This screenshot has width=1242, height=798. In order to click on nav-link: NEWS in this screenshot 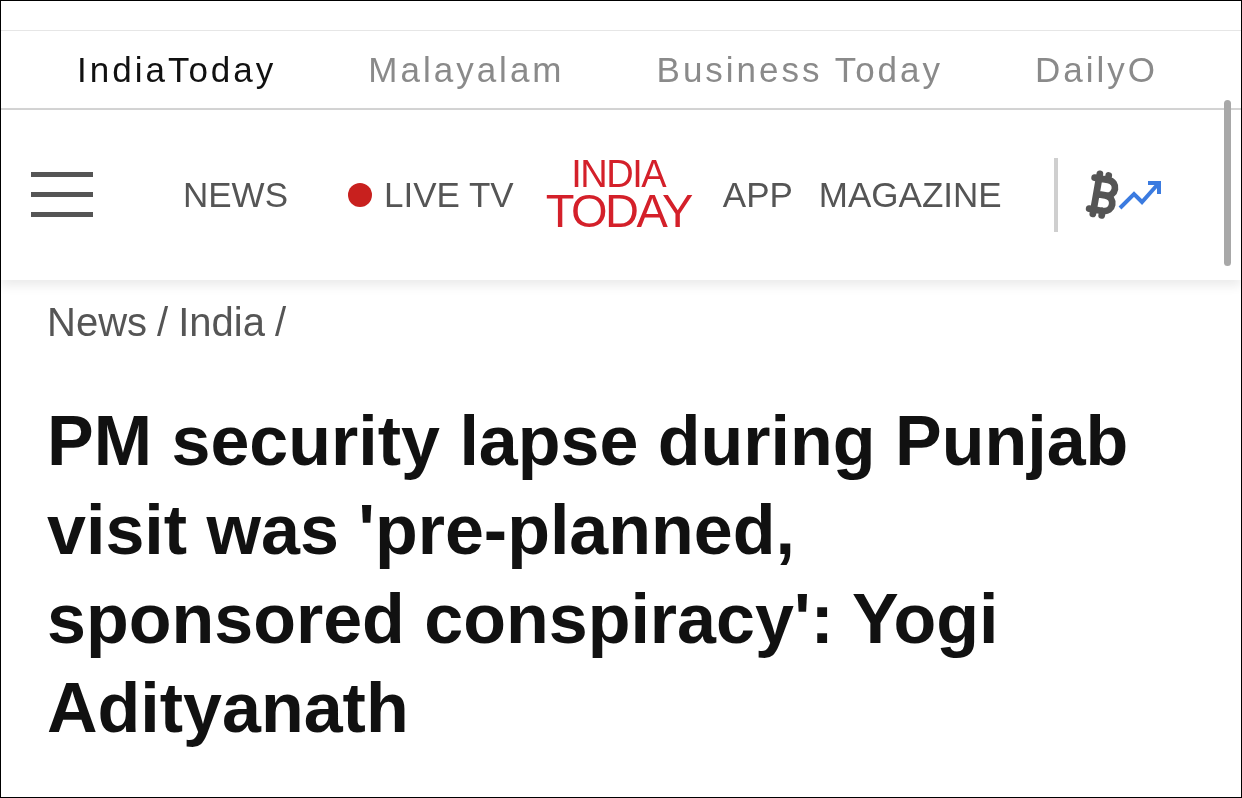, I will do `click(235, 195)`.